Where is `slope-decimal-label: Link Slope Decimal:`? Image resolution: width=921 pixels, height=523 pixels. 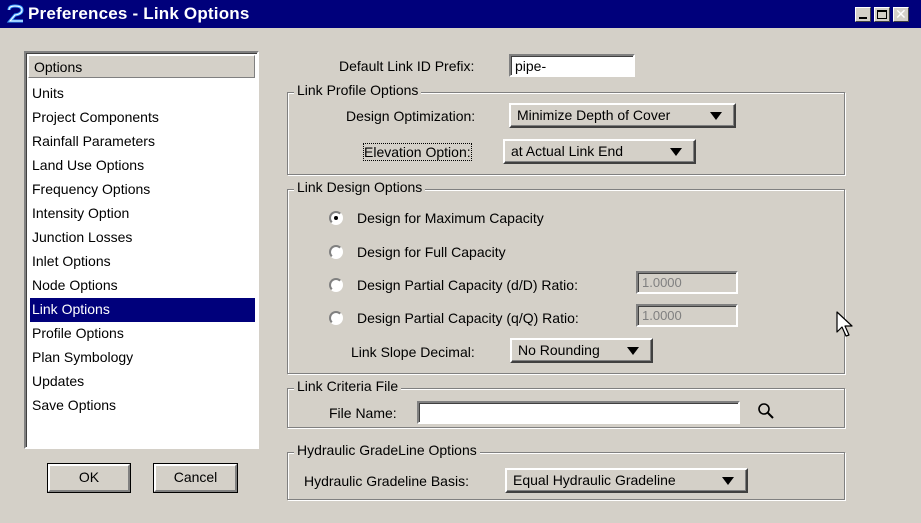
slope-decimal-label: Link Slope Decimal: is located at coordinates (413, 352).